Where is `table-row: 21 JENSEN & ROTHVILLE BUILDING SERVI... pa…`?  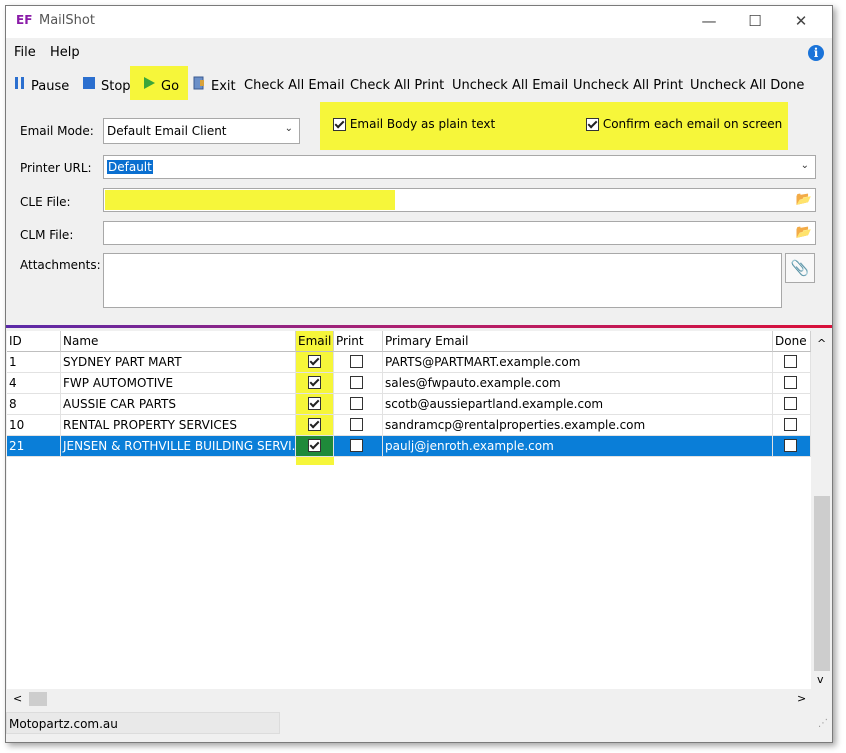 table-row: 21 JENSEN & ROTHVILLE BUILDING SERVI... pa… is located at coordinates (409, 446).